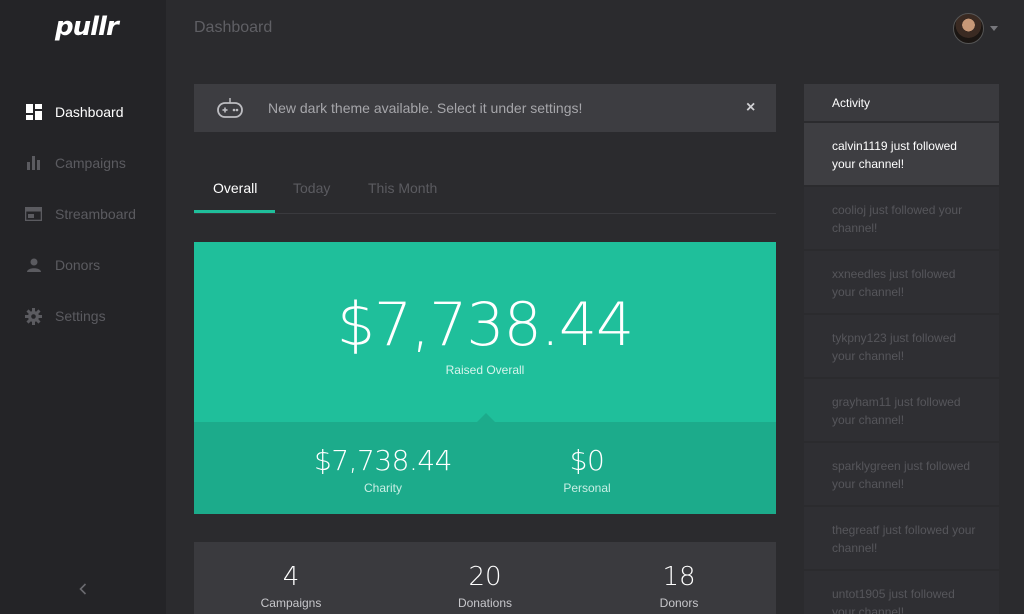 Image resolution: width=1024 pixels, height=614 pixels. Describe the element at coordinates (485, 192) in the screenshot. I see `period-tabs: Overall Today This Month` at that location.